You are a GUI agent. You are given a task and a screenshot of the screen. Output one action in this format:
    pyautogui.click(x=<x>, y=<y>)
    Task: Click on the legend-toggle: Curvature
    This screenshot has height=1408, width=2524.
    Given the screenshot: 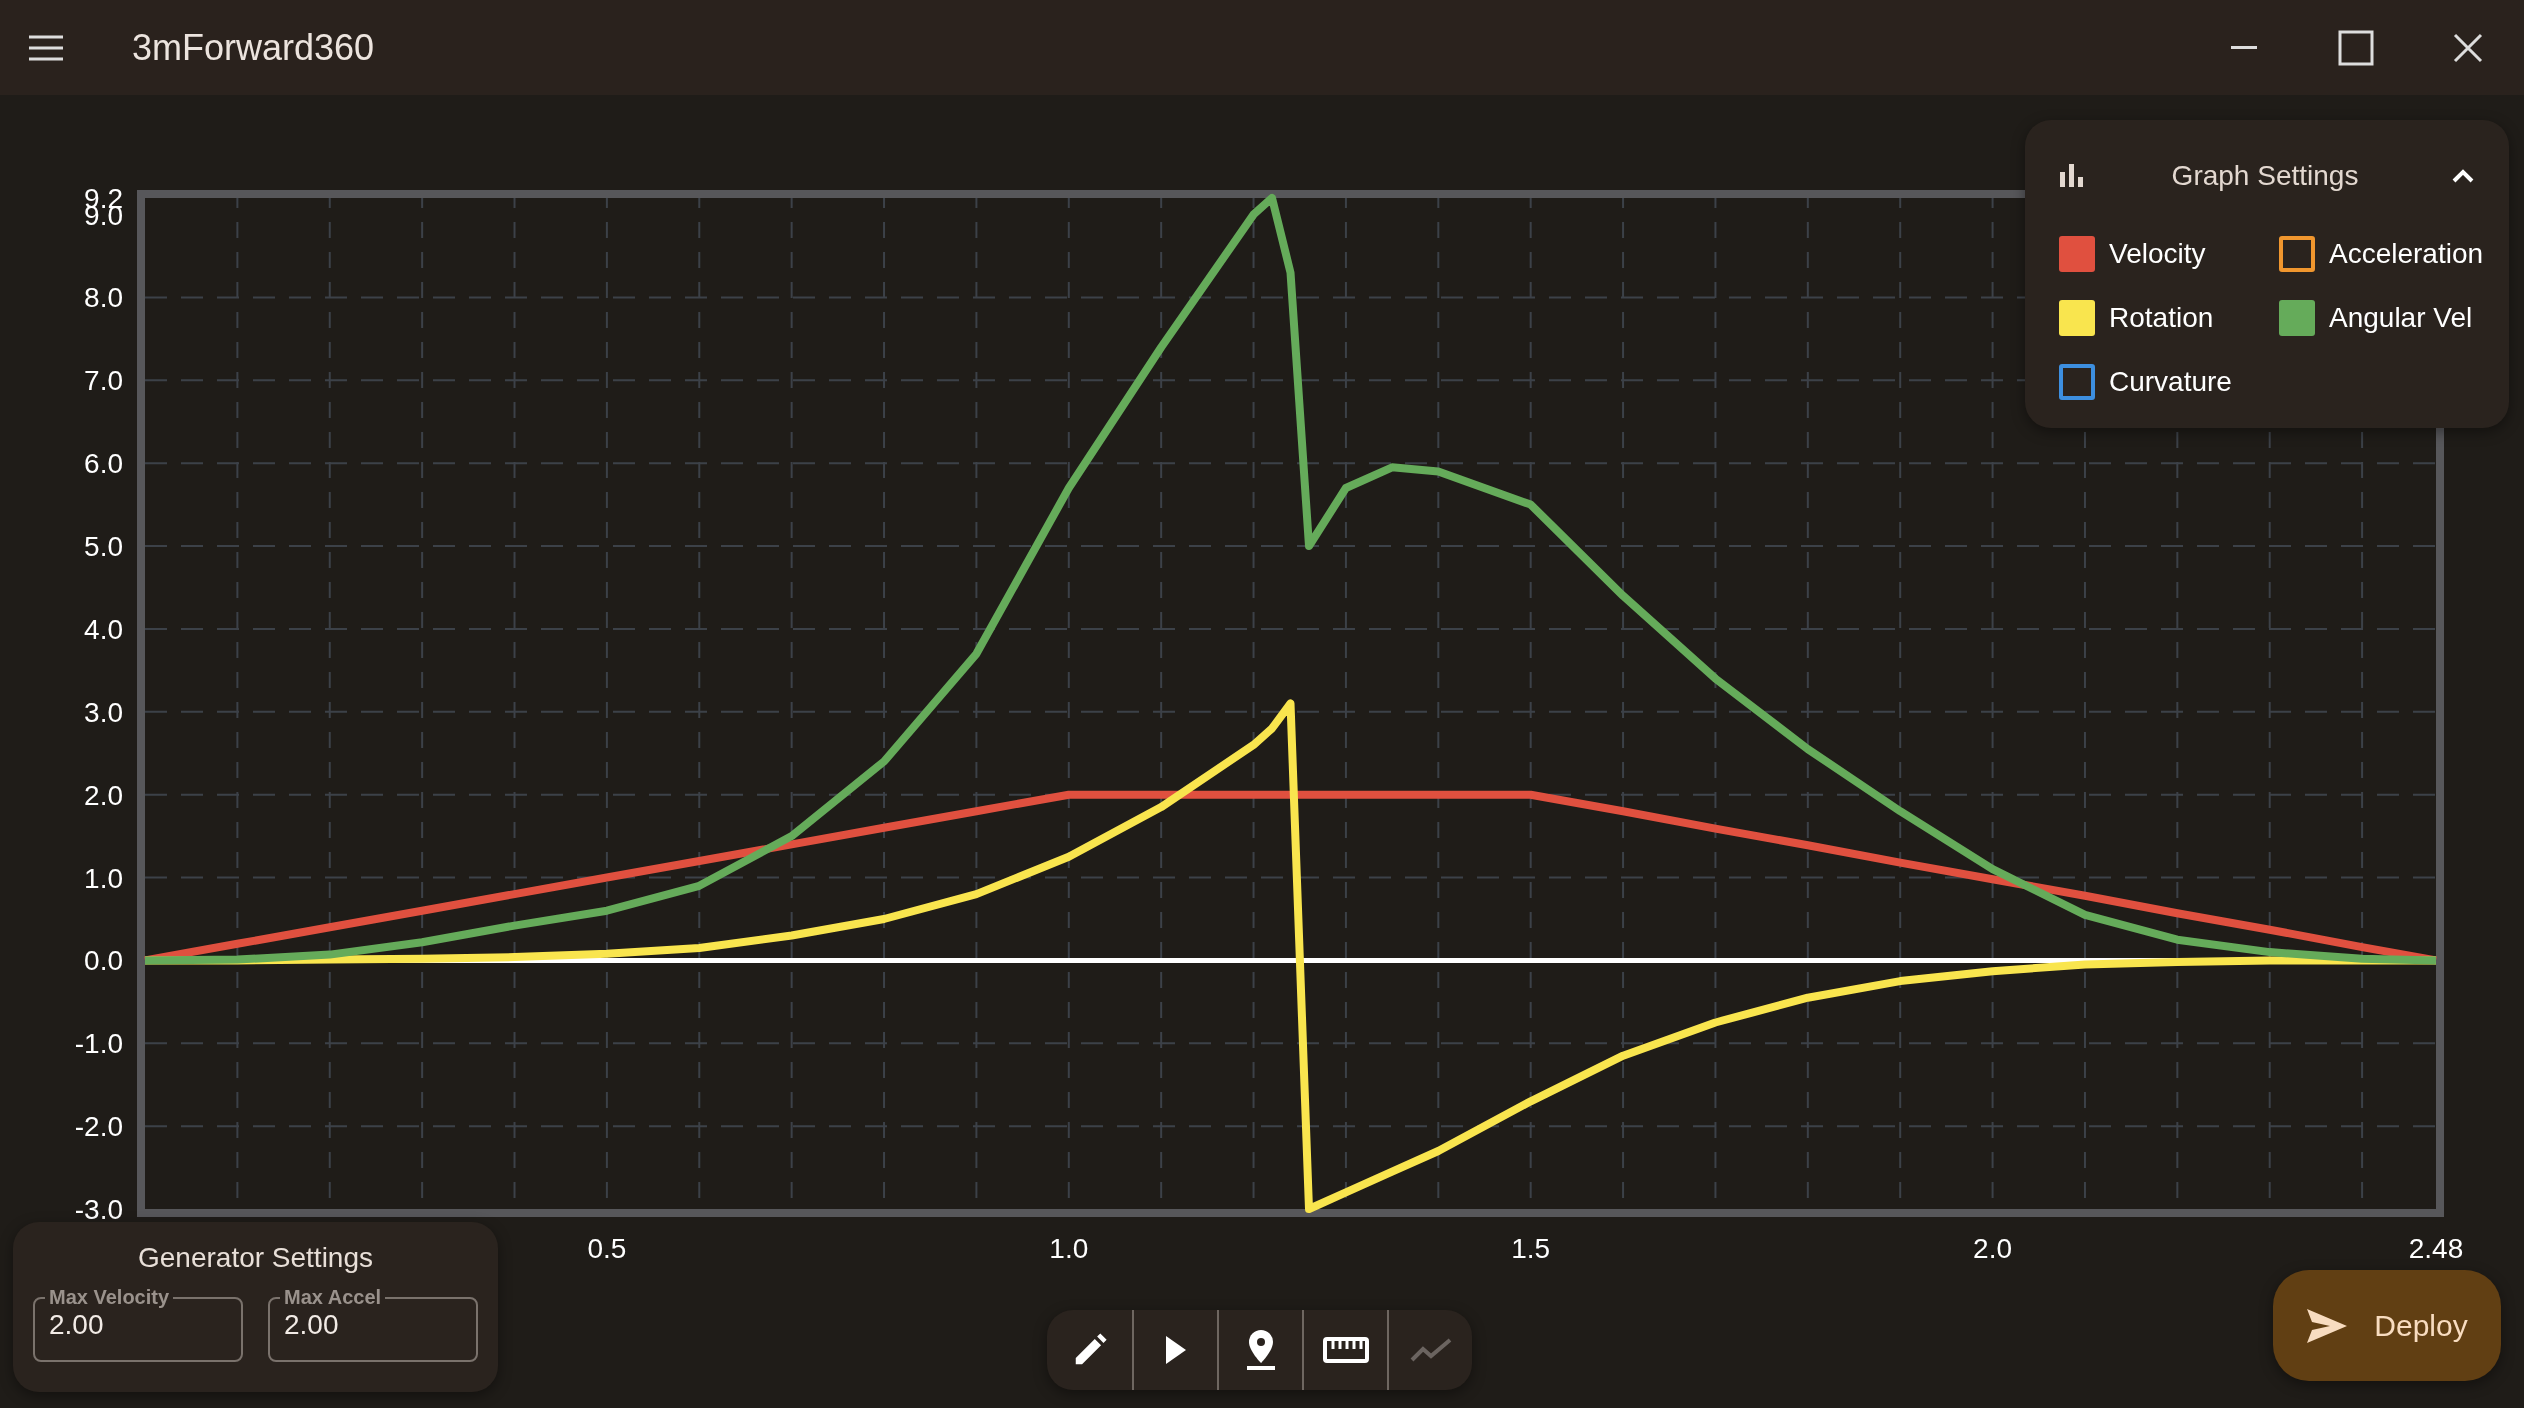 What is the action you would take?
    pyautogui.click(x=2169, y=382)
    